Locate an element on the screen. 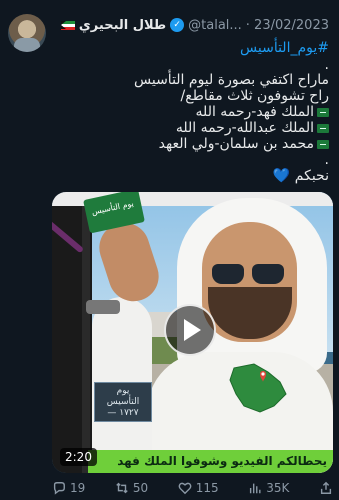 This screenshot has width=339, height=500. tweet-line-1: ماراح اكتفي بصورة ليوم التأسيس is located at coordinates (231, 80).